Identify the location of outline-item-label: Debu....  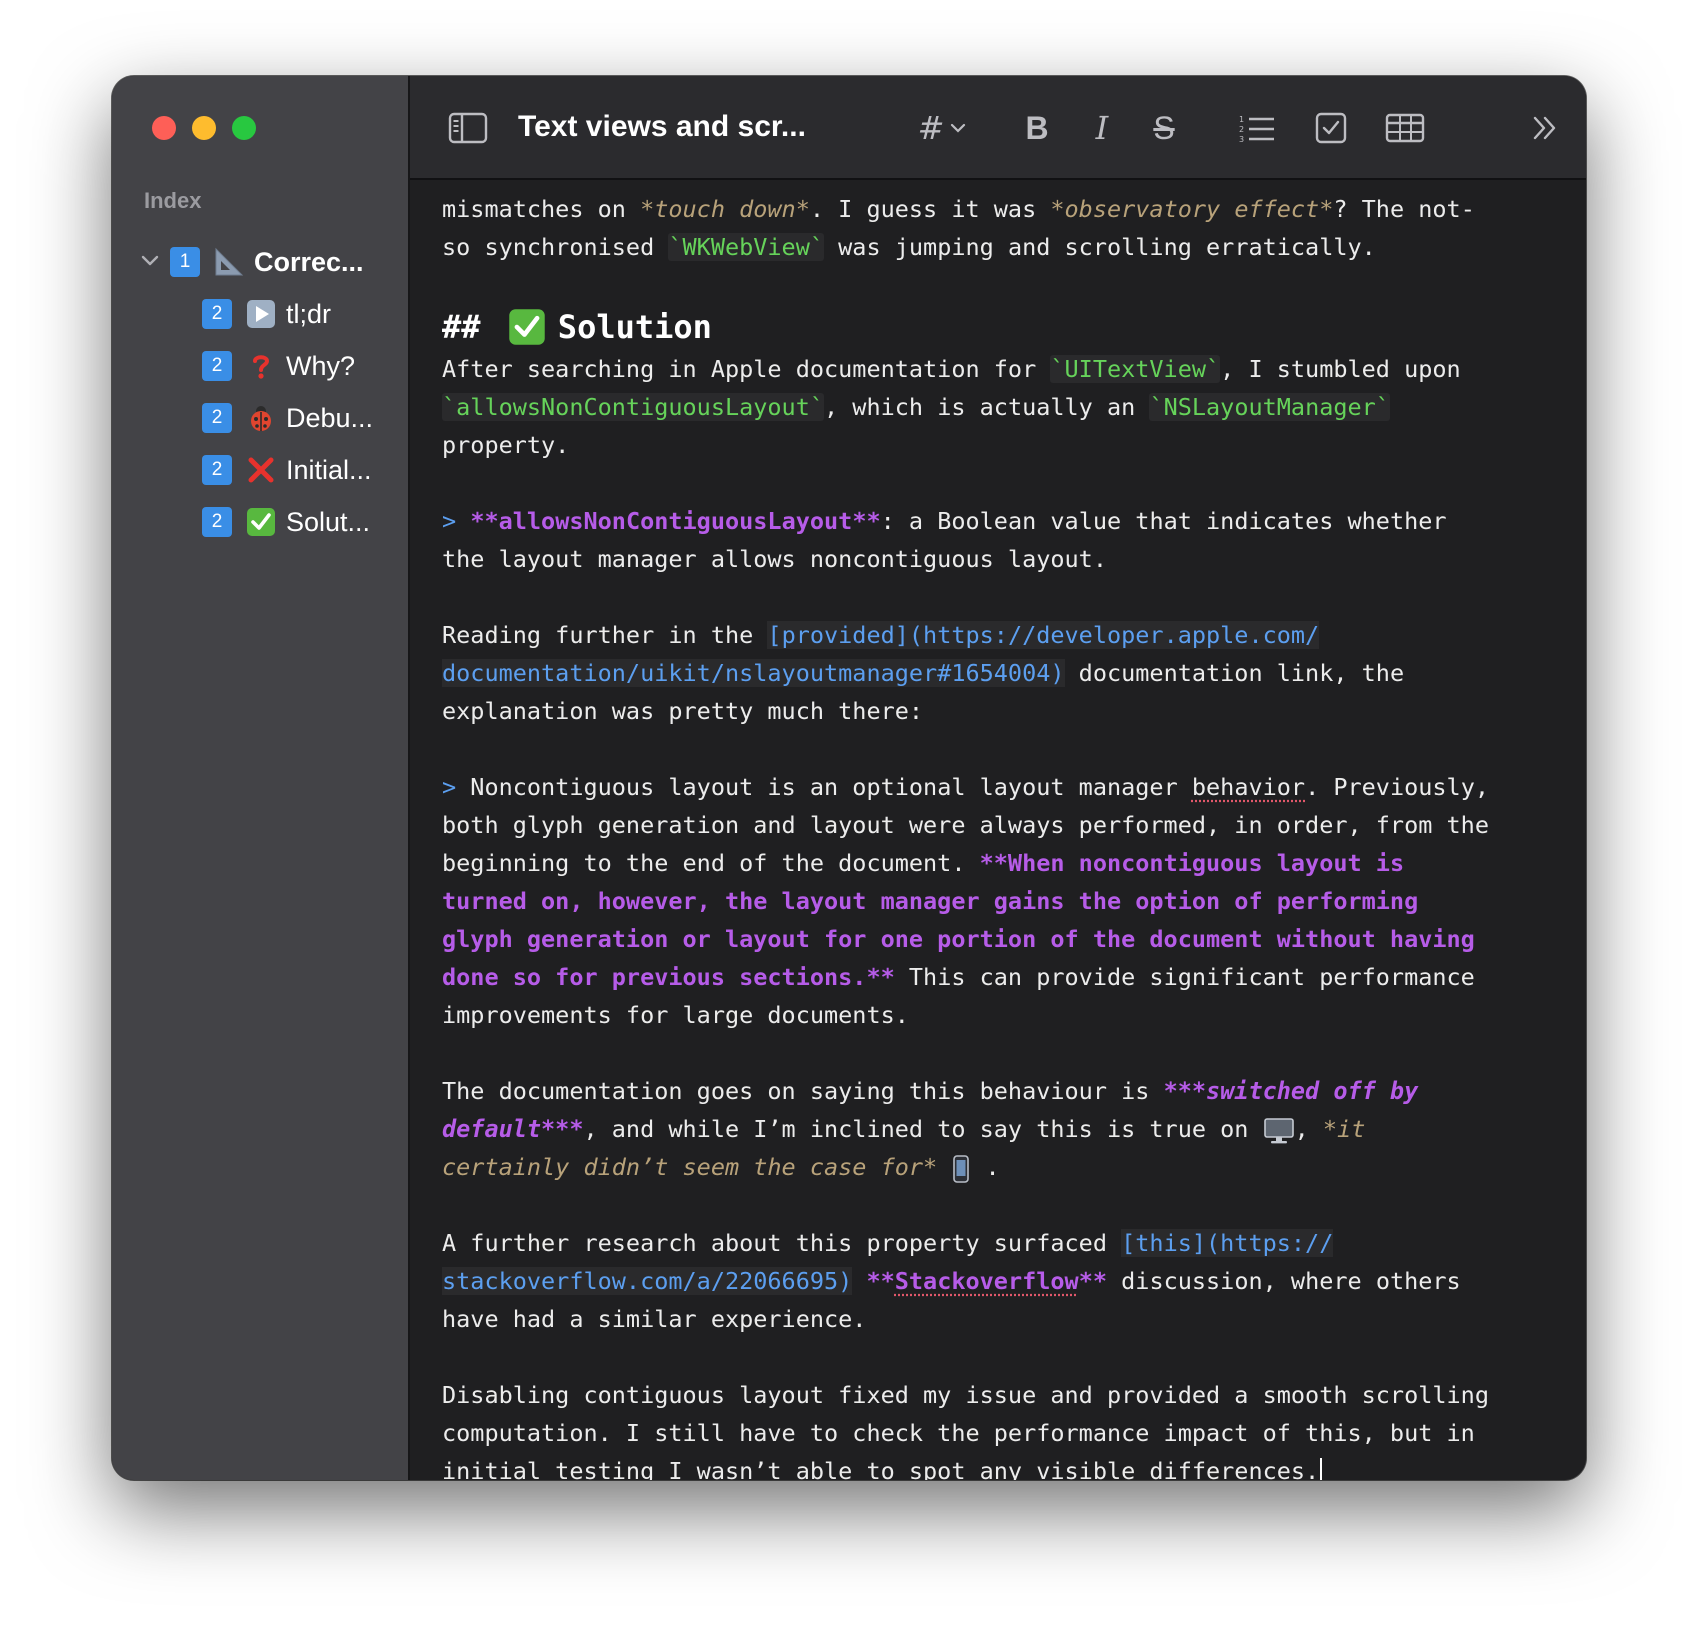
(330, 417).